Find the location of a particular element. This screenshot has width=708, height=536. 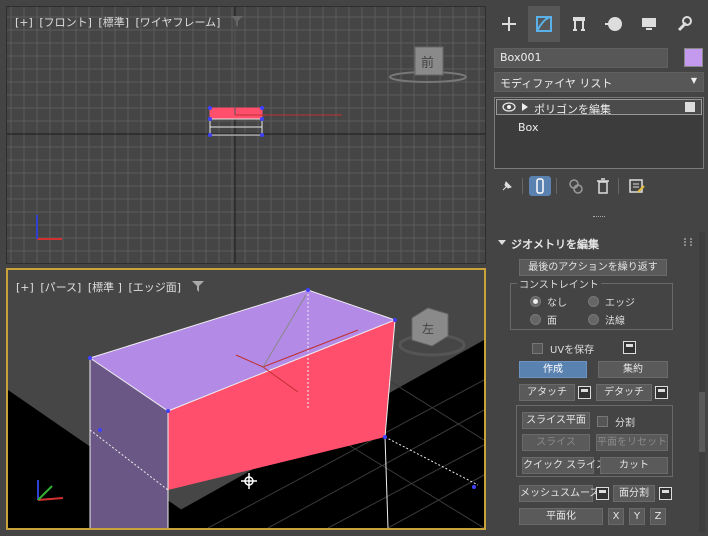

detach-settings-button is located at coordinates (661, 392).